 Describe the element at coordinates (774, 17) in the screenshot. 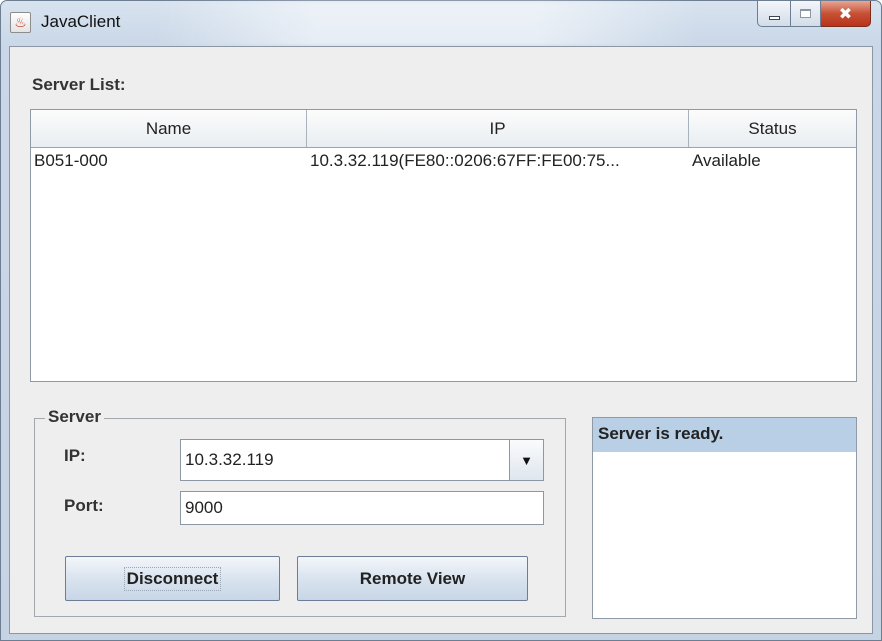

I see `minimize-icon` at that location.